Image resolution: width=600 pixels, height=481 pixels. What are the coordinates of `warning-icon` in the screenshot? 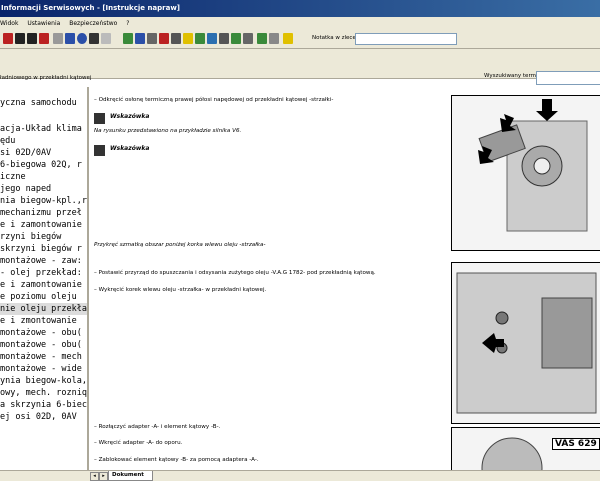 It's located at (188, 38).